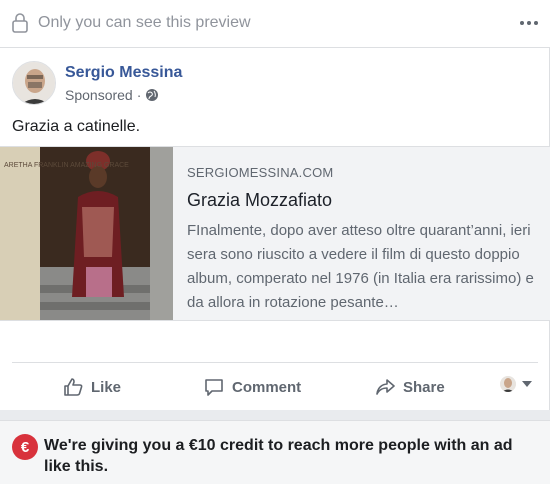  I want to click on comment-label: Comment, so click(267, 387).